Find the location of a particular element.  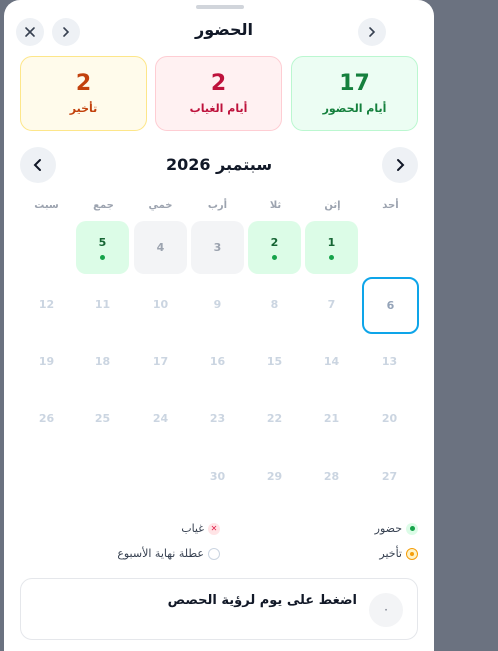

calendar-day: 21 is located at coordinates (331, 418).